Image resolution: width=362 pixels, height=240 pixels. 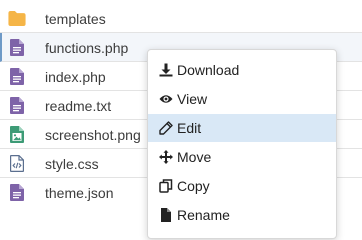 I want to click on menu-item-label: Edit, so click(x=189, y=128).